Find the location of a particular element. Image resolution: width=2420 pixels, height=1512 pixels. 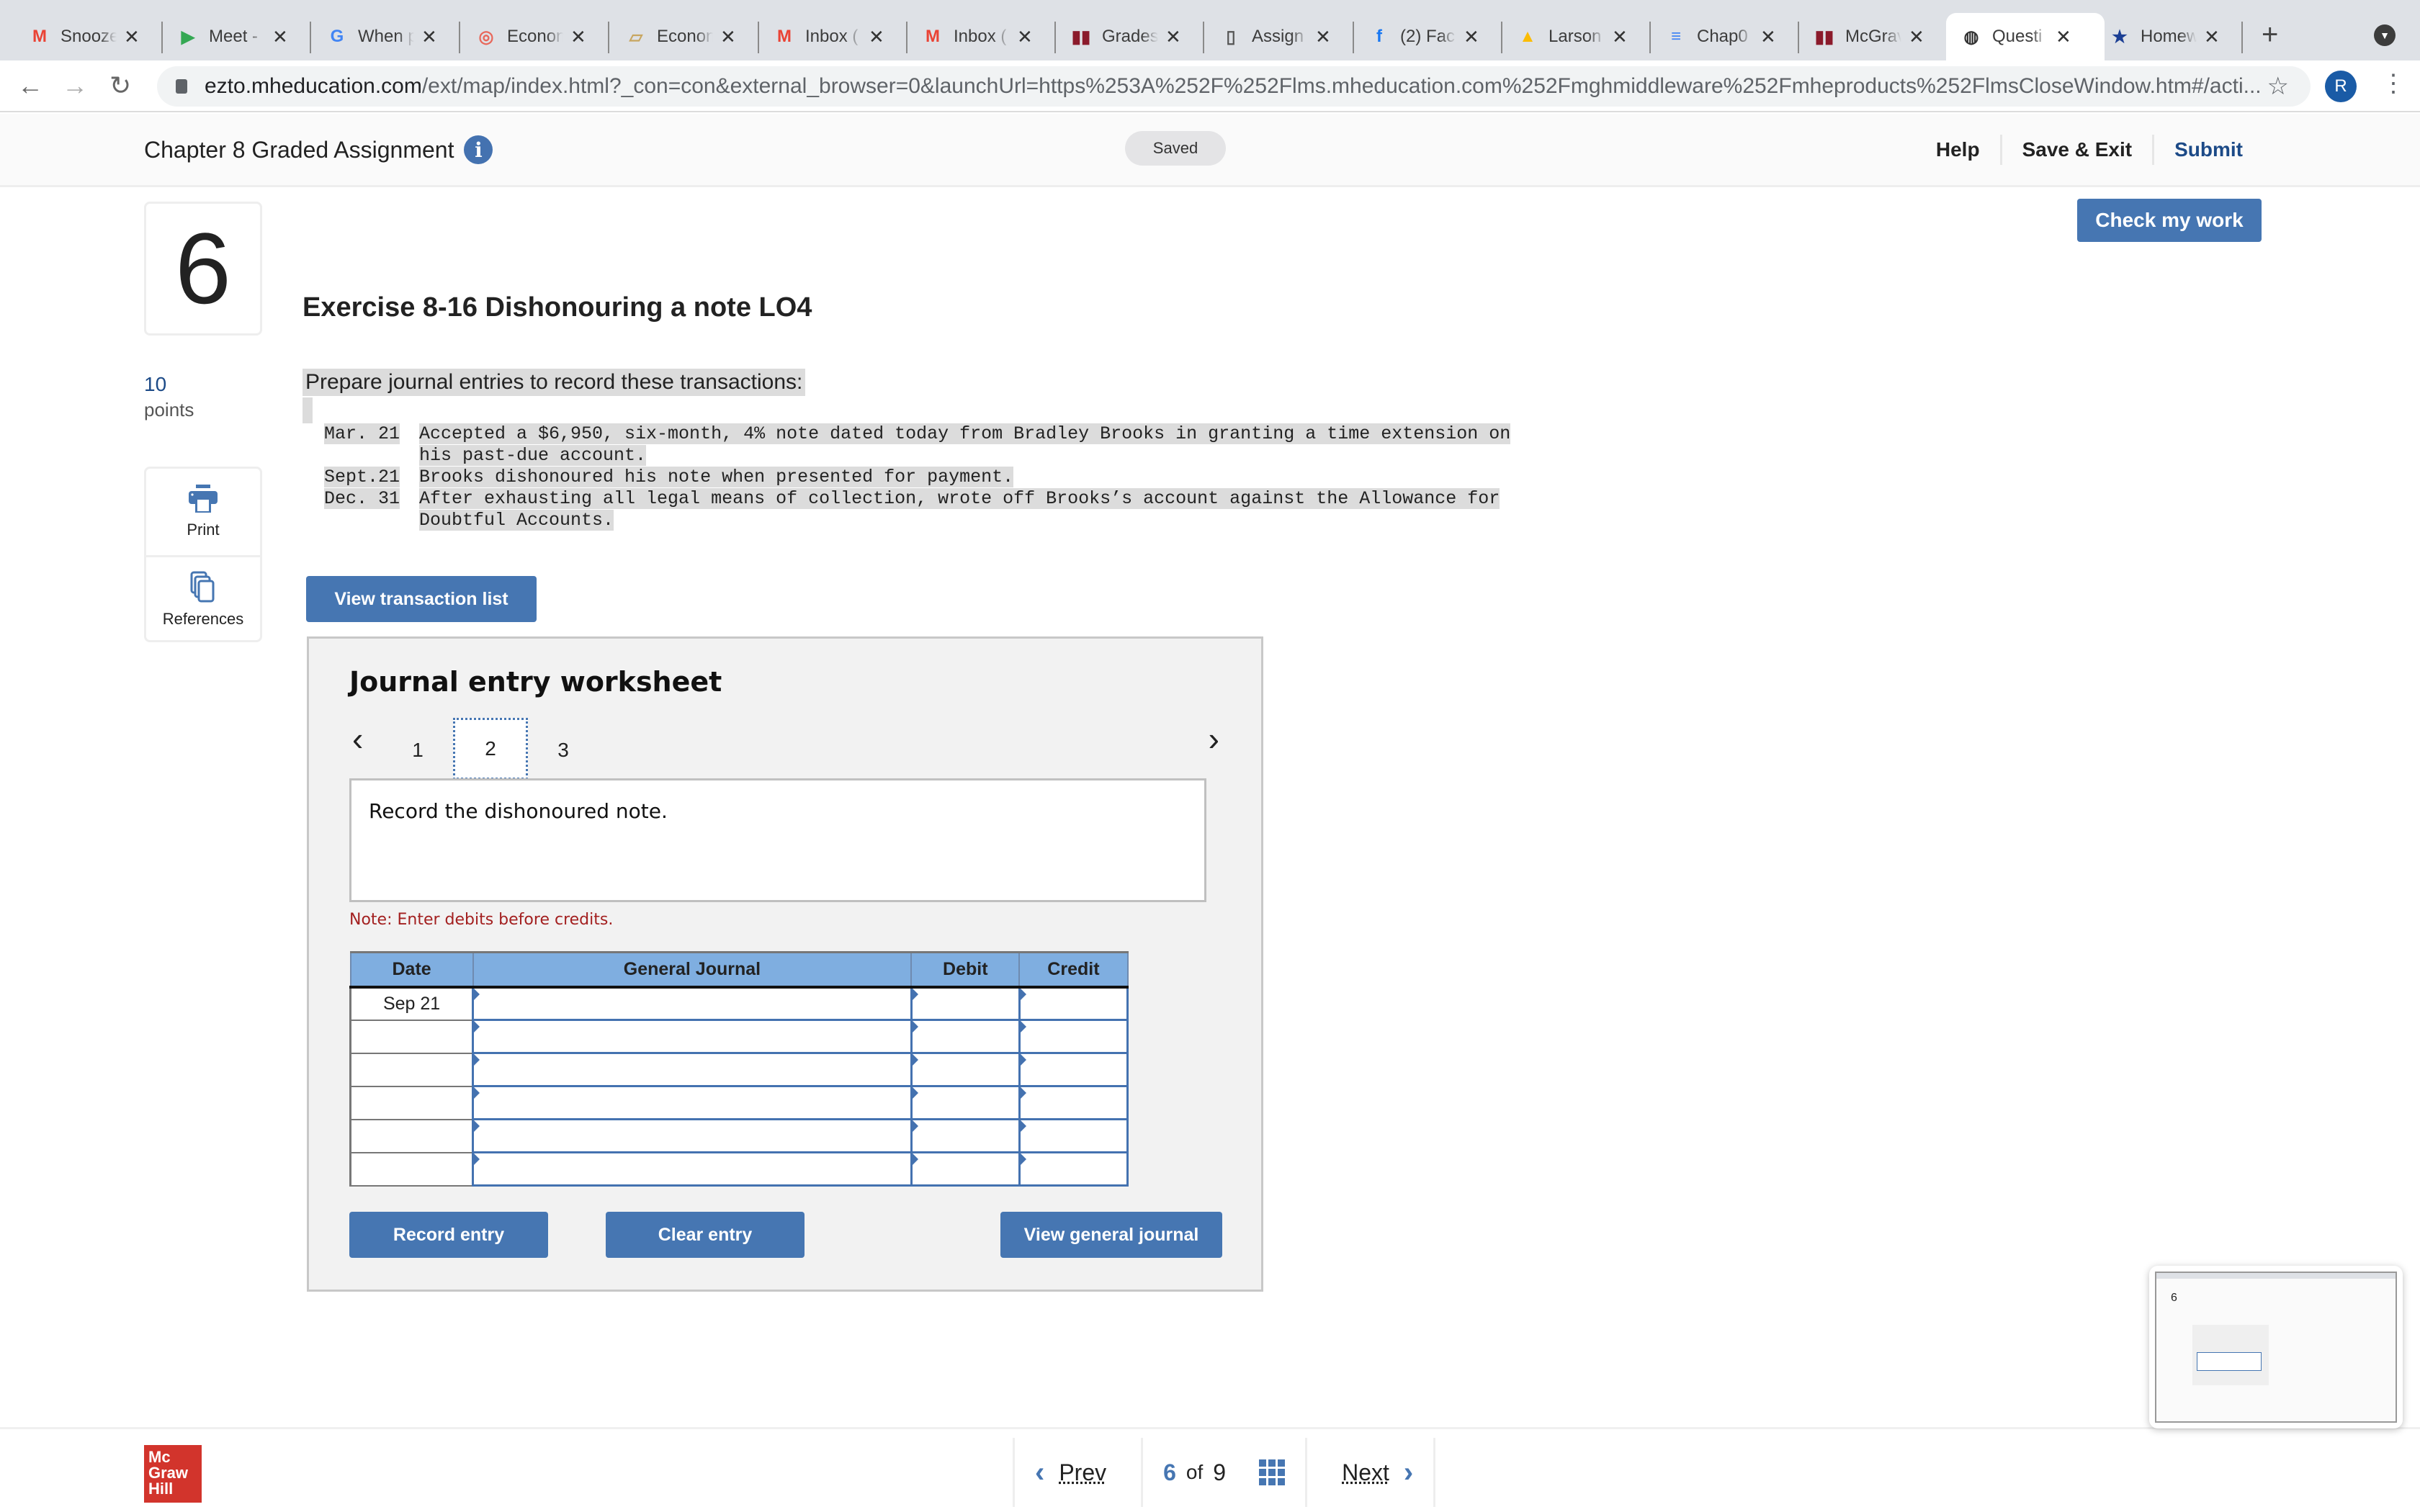

logo-line: Hill is located at coordinates (161, 1489).